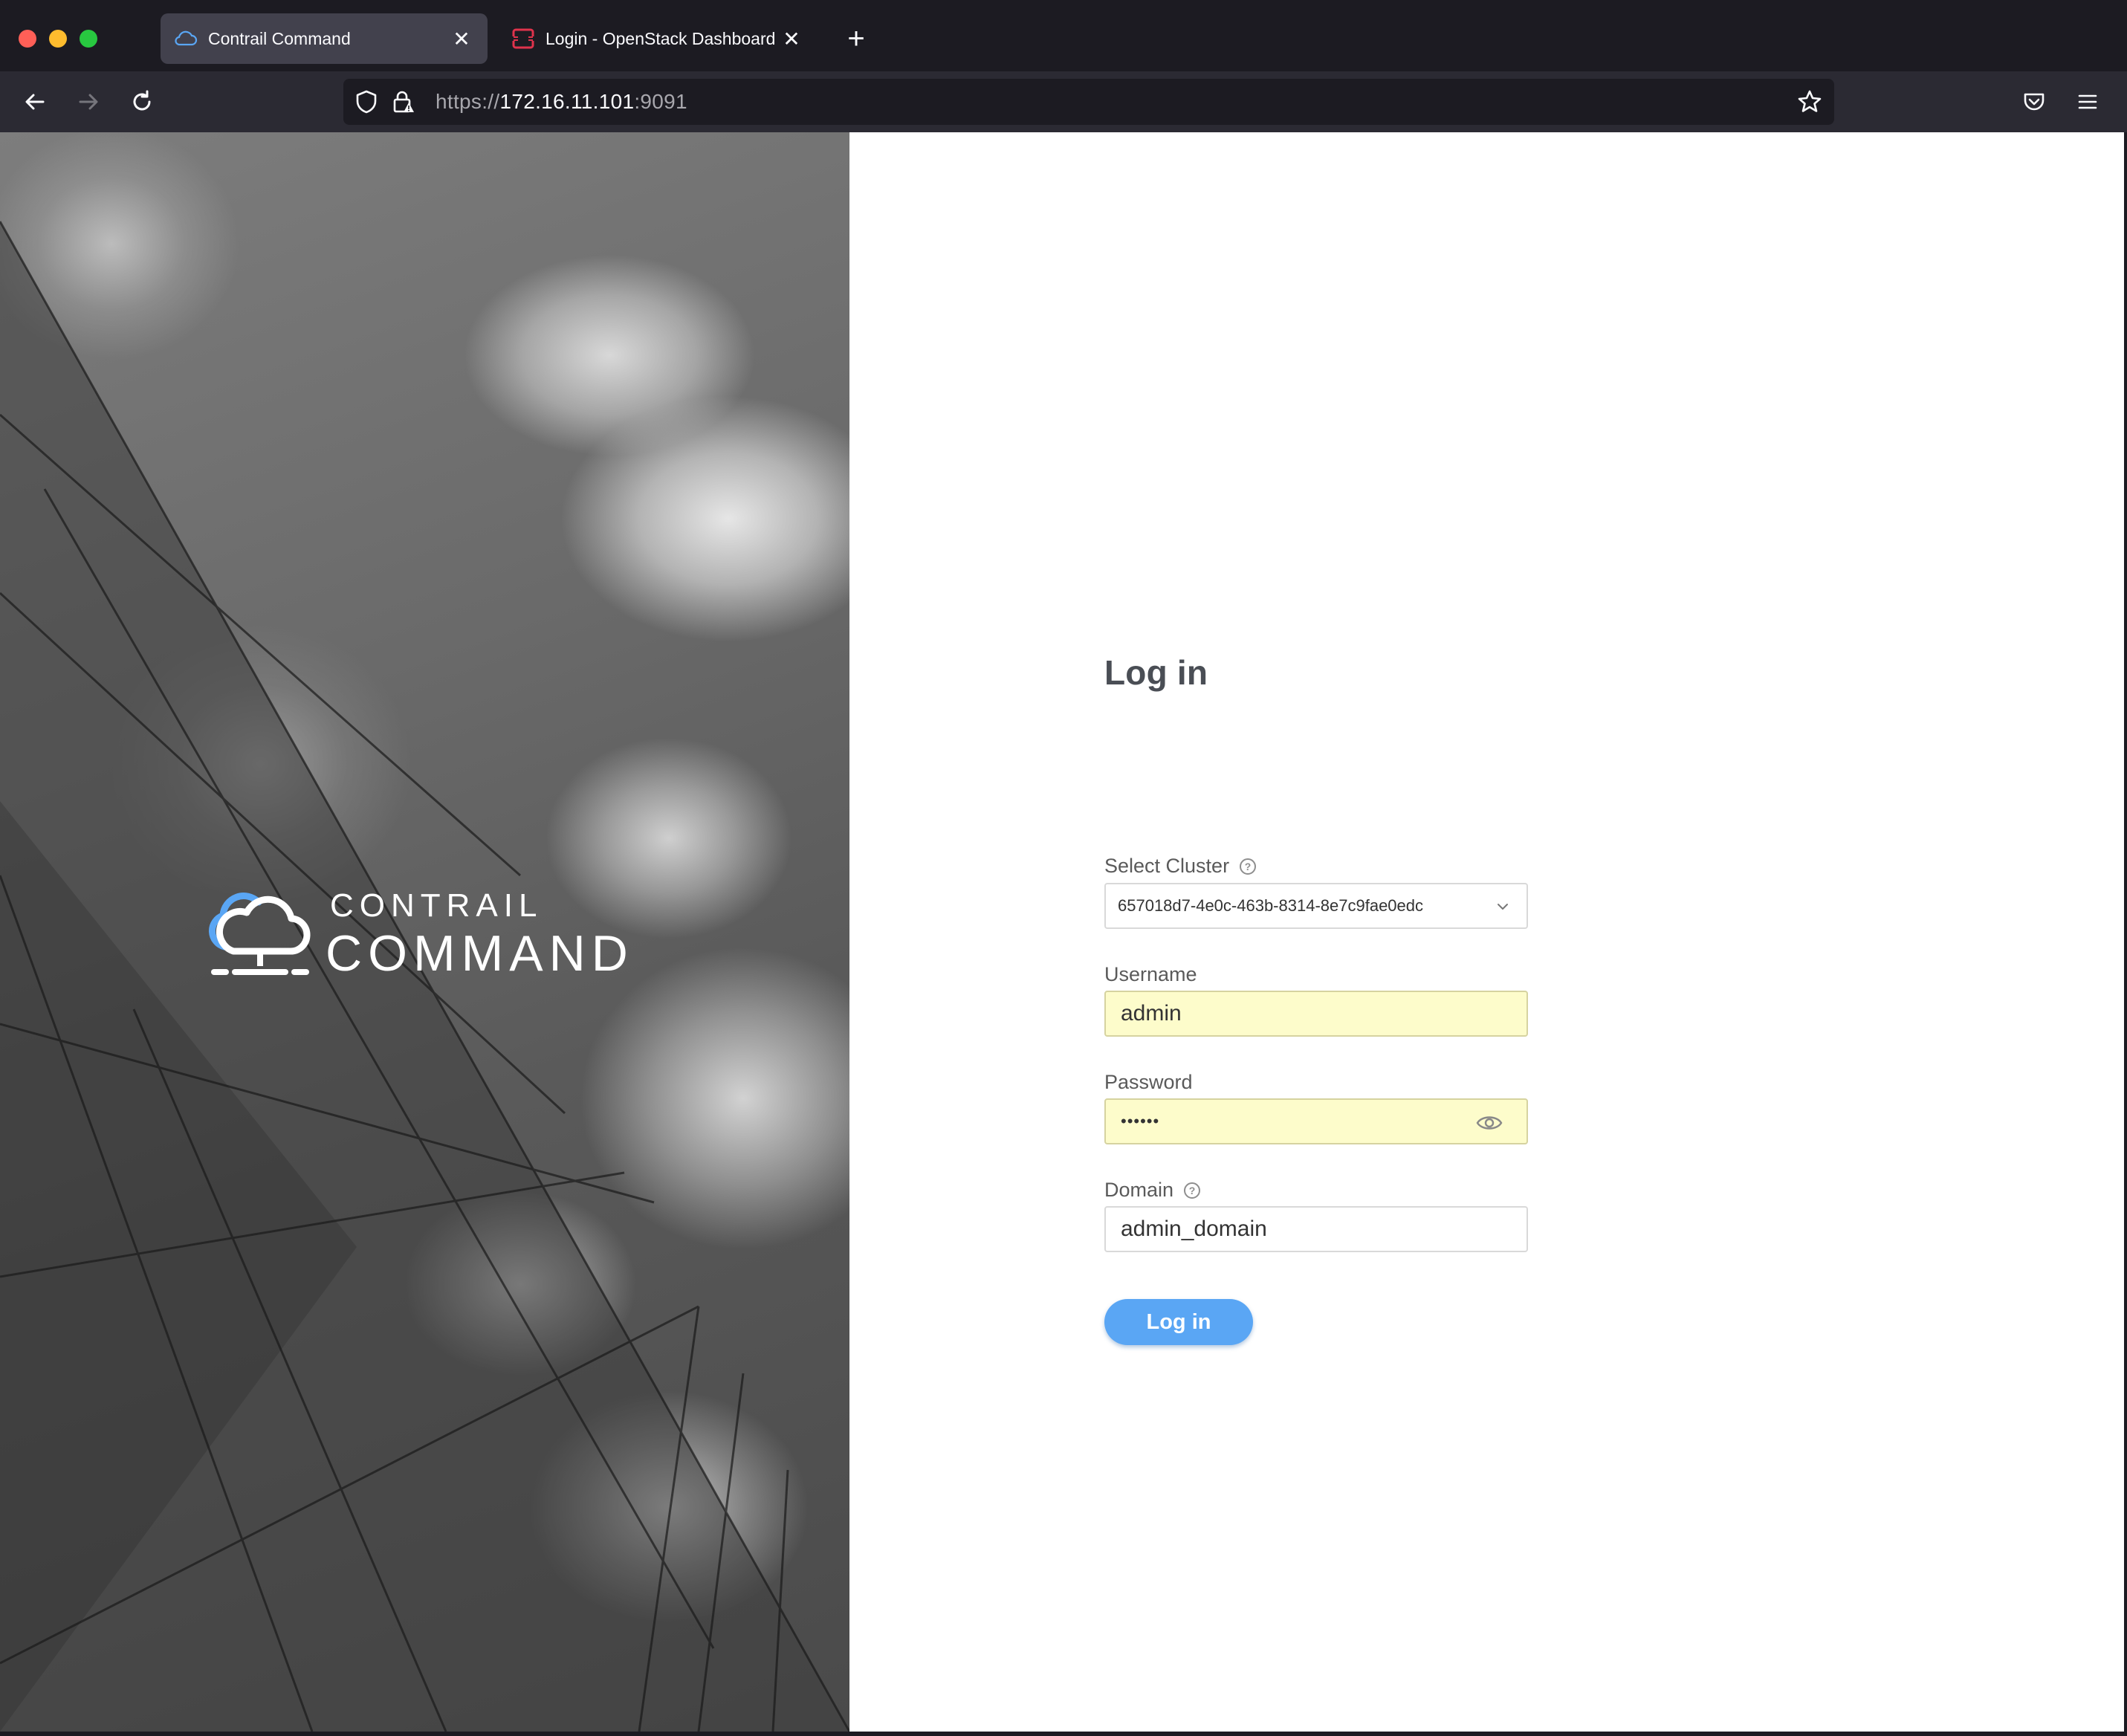 The image size is (2127, 1736). Describe the element at coordinates (1489, 1123) in the screenshot. I see `eye-icon` at that location.